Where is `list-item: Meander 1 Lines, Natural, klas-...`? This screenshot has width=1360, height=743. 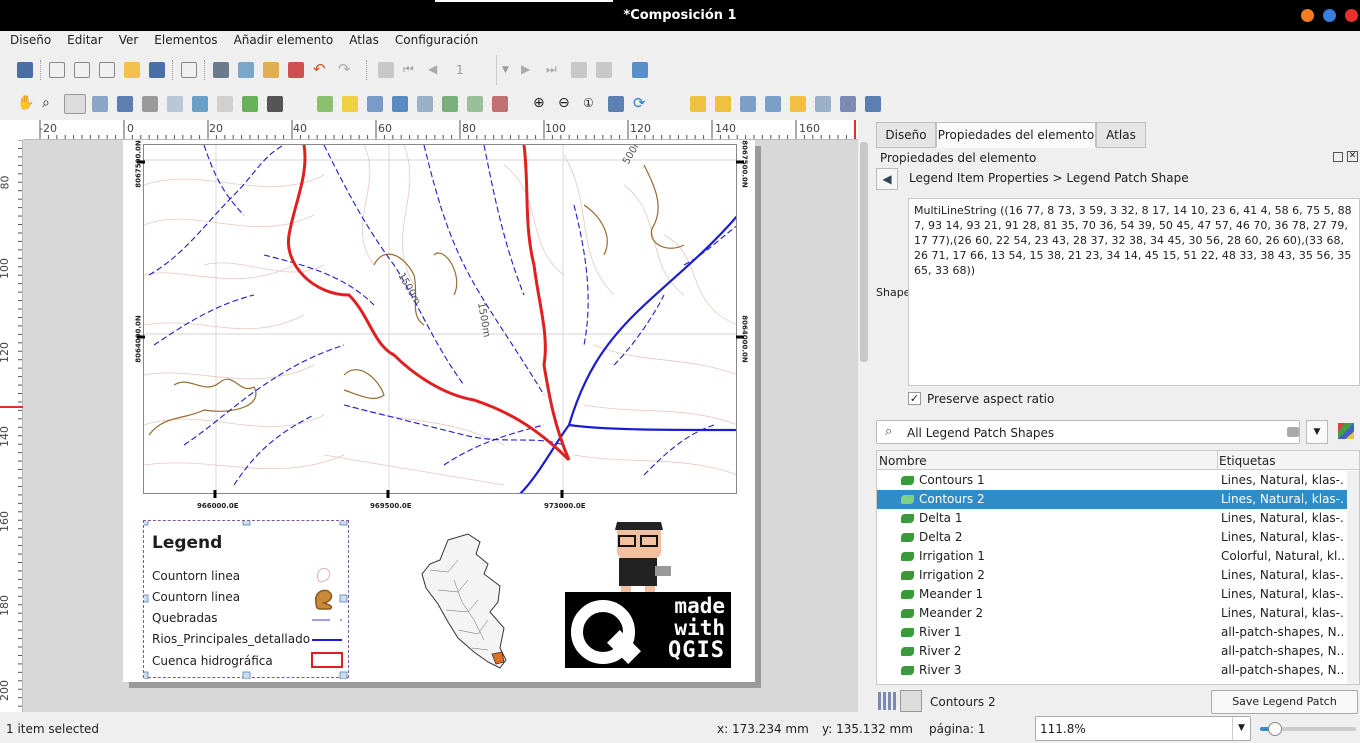 list-item: Meander 1 Lines, Natural, klas-... is located at coordinates (1118, 594).